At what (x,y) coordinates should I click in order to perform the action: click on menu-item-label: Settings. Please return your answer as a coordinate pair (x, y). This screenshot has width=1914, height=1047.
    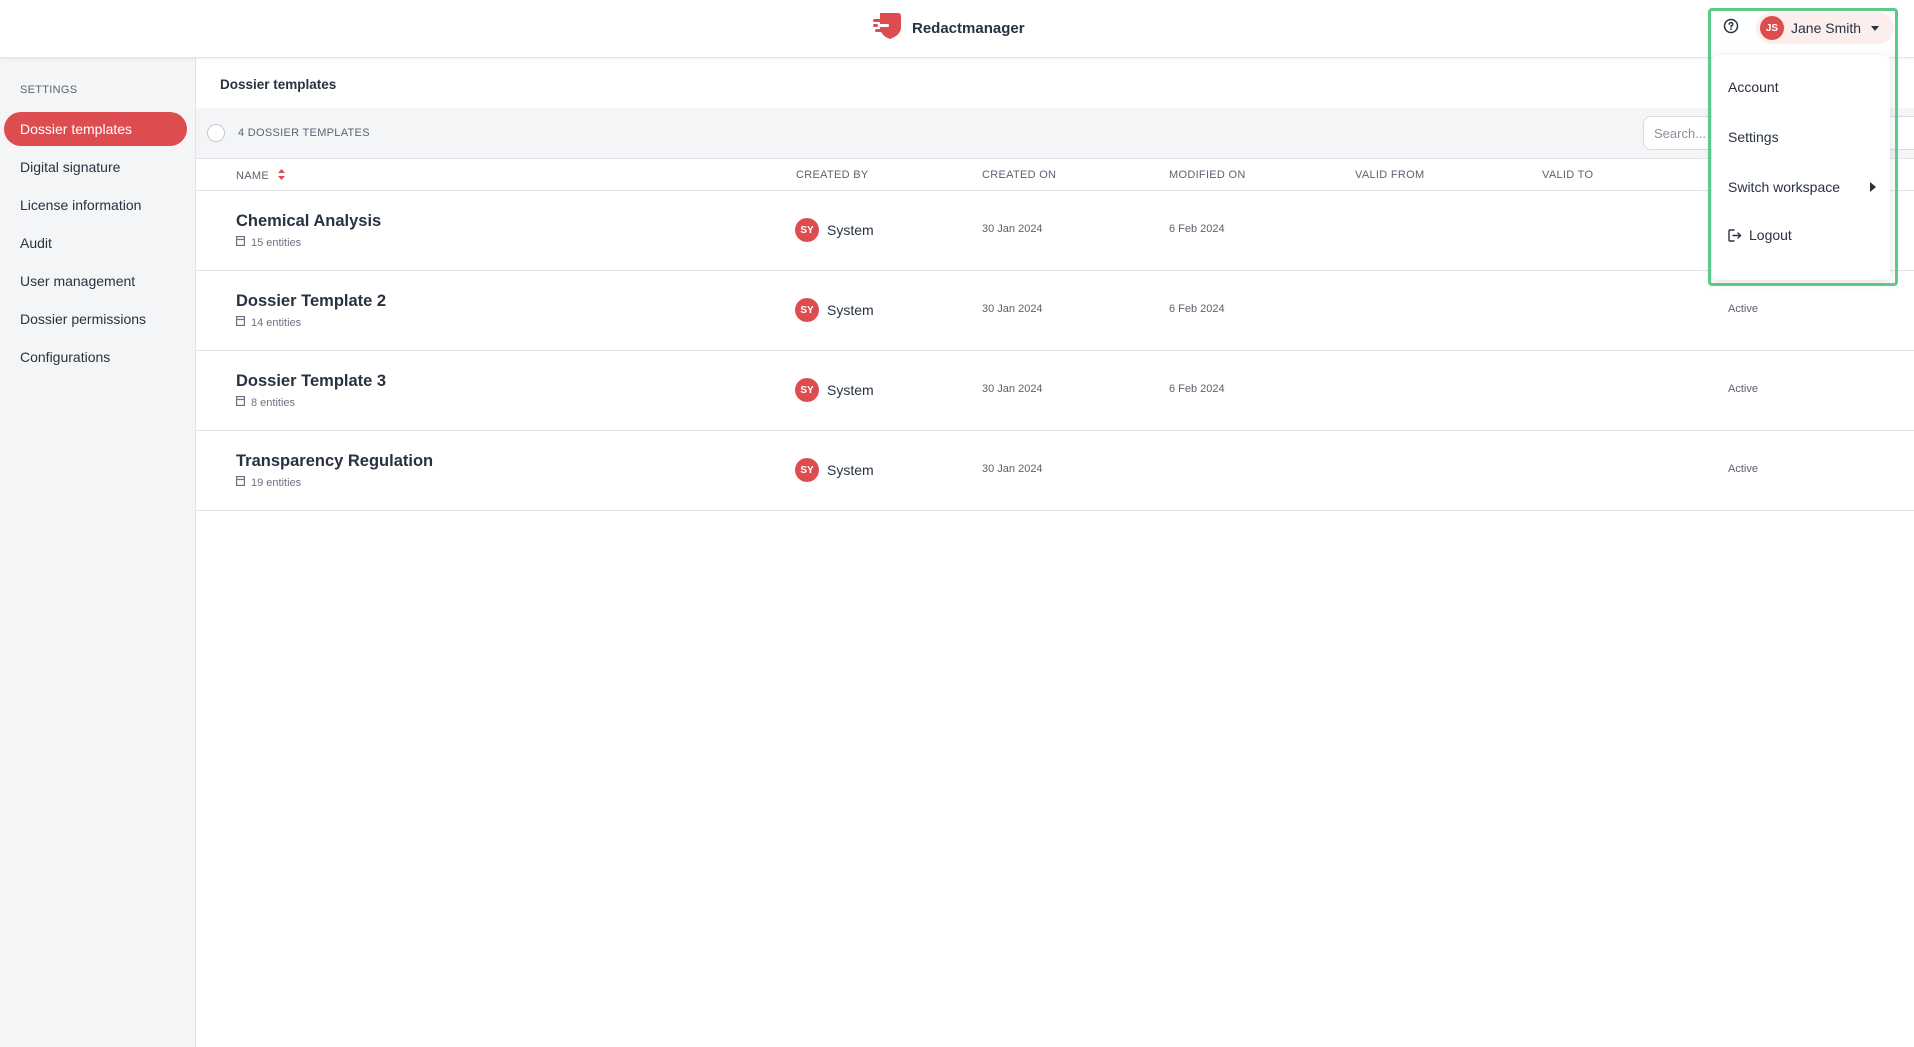
    Looking at the image, I should click on (1753, 137).